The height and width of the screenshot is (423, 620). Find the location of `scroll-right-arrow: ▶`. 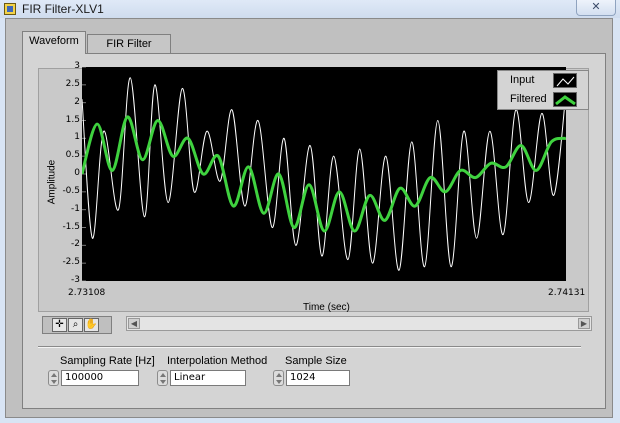

scroll-right-arrow: ▶ is located at coordinates (584, 323).